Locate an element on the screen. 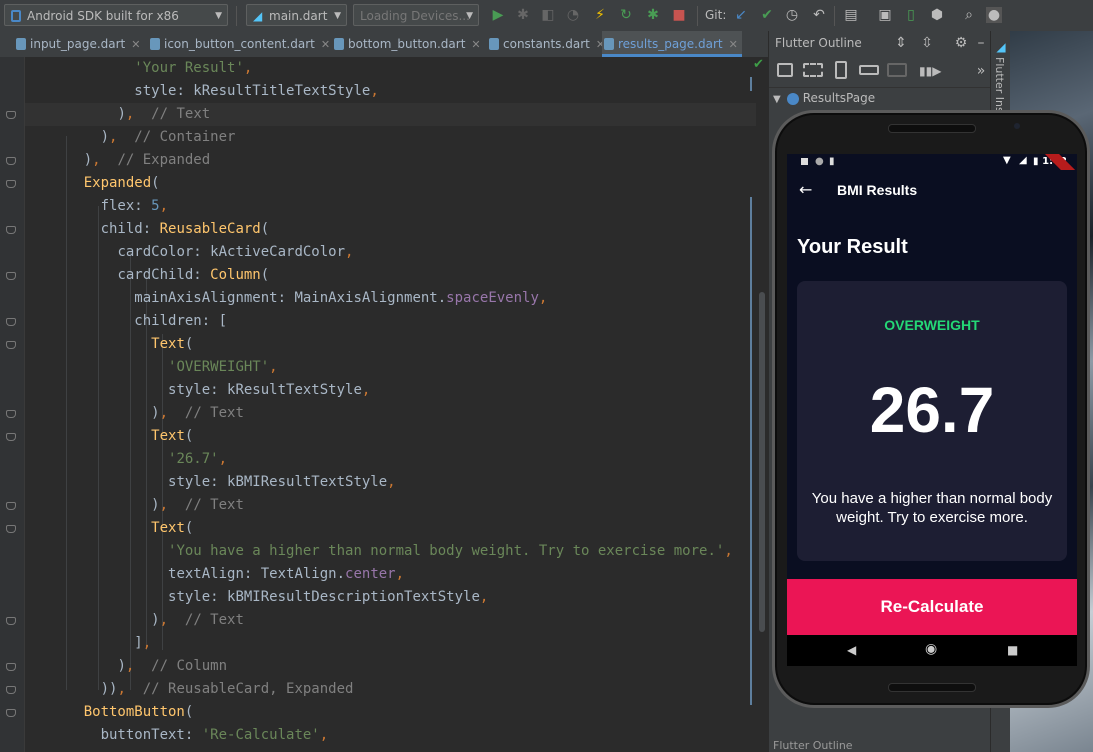 The image size is (1093, 752). code-line: ), // Expanded is located at coordinates (130, 160).